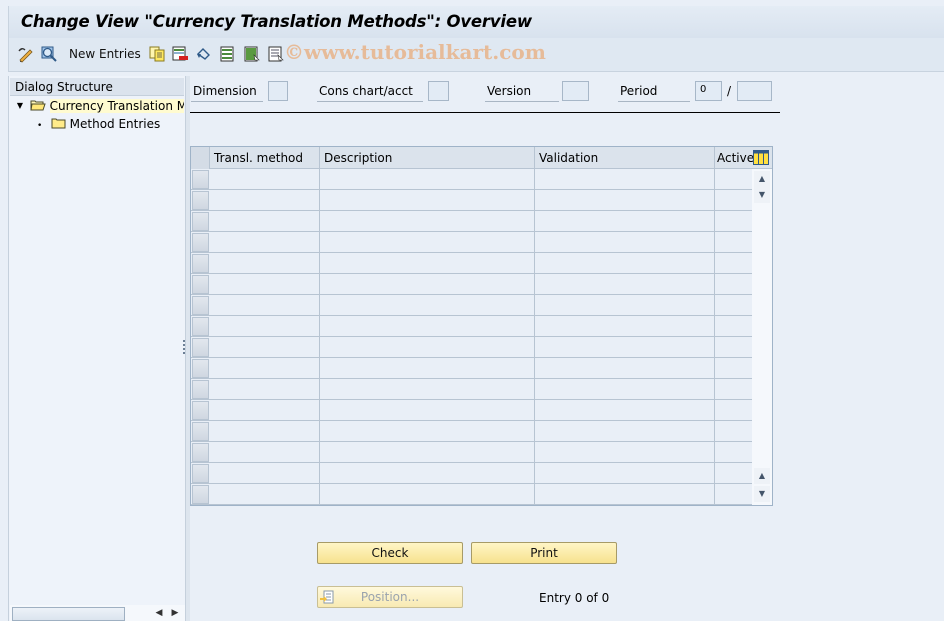 Image resolution: width=944 pixels, height=621 pixels. I want to click on deselect-all-icon, so click(276, 54).